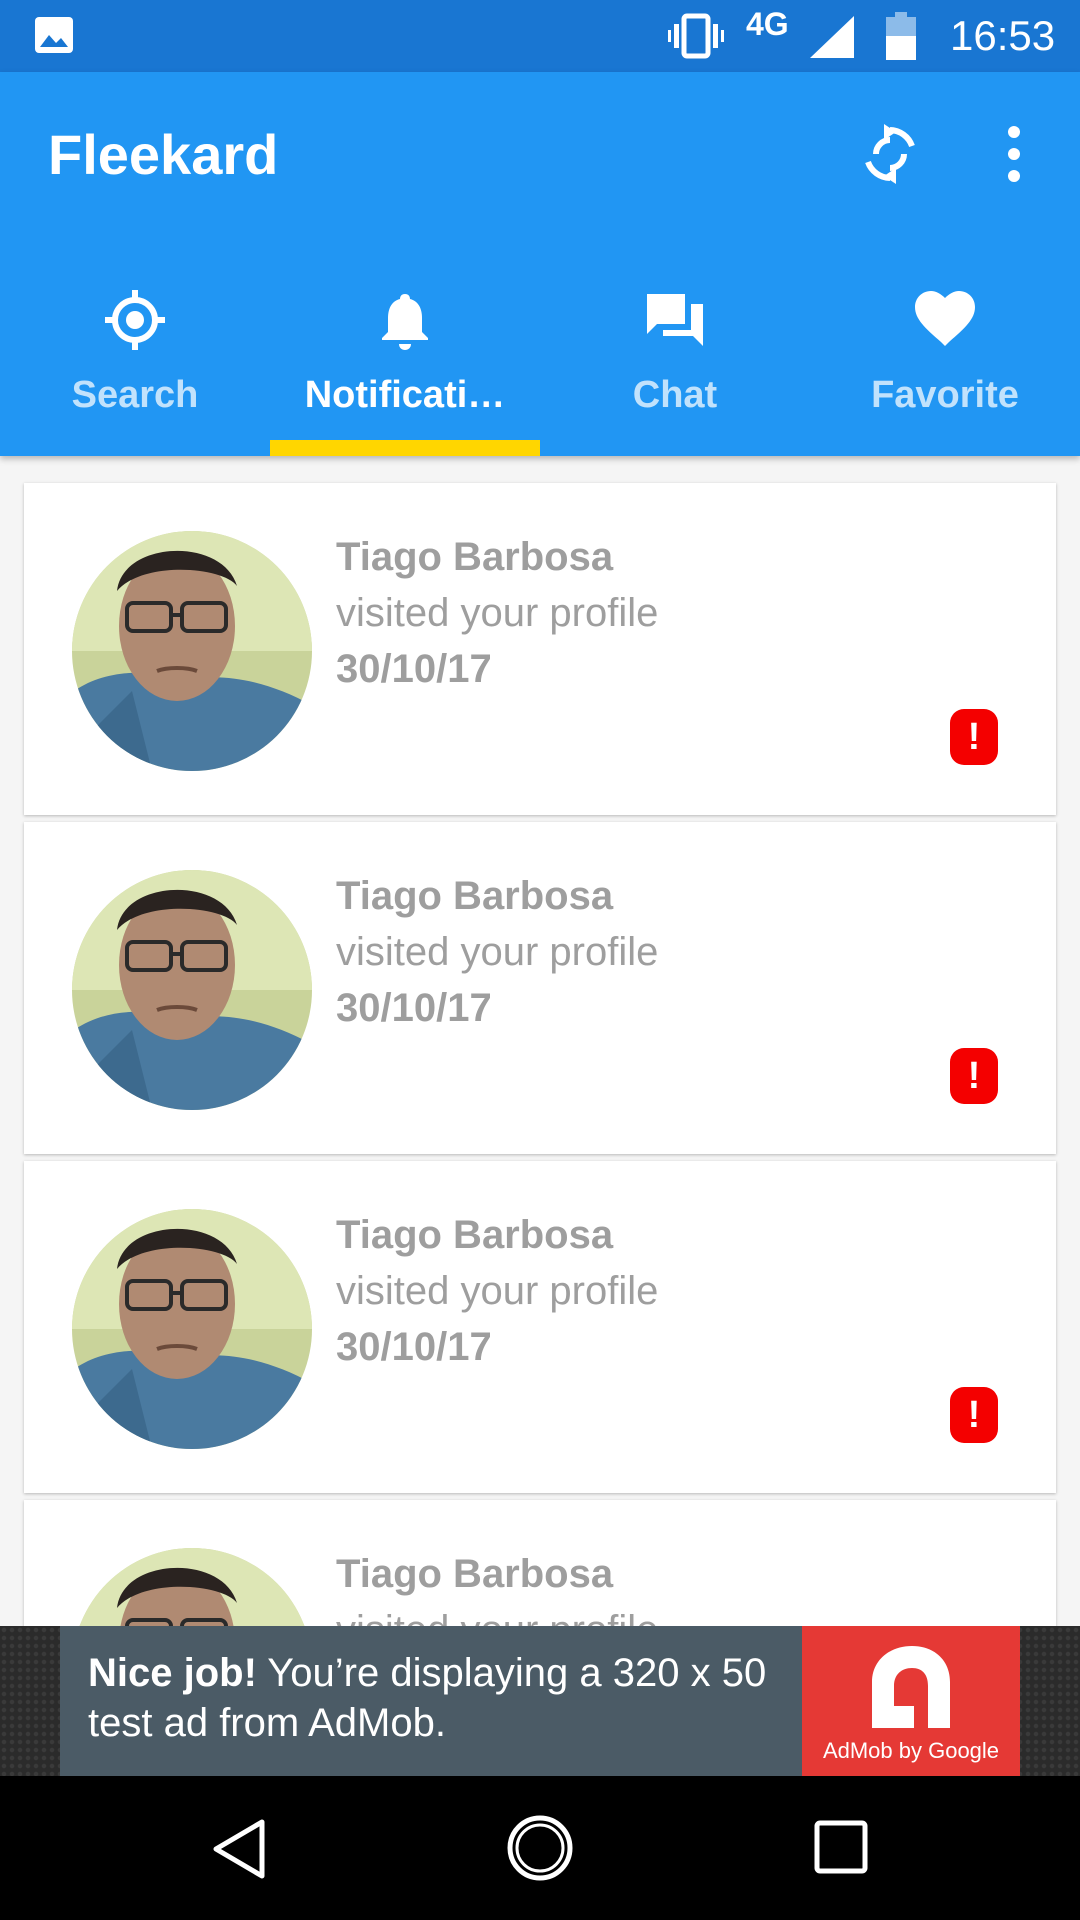  Describe the element at coordinates (890, 154) in the screenshot. I see `refresh-icon` at that location.